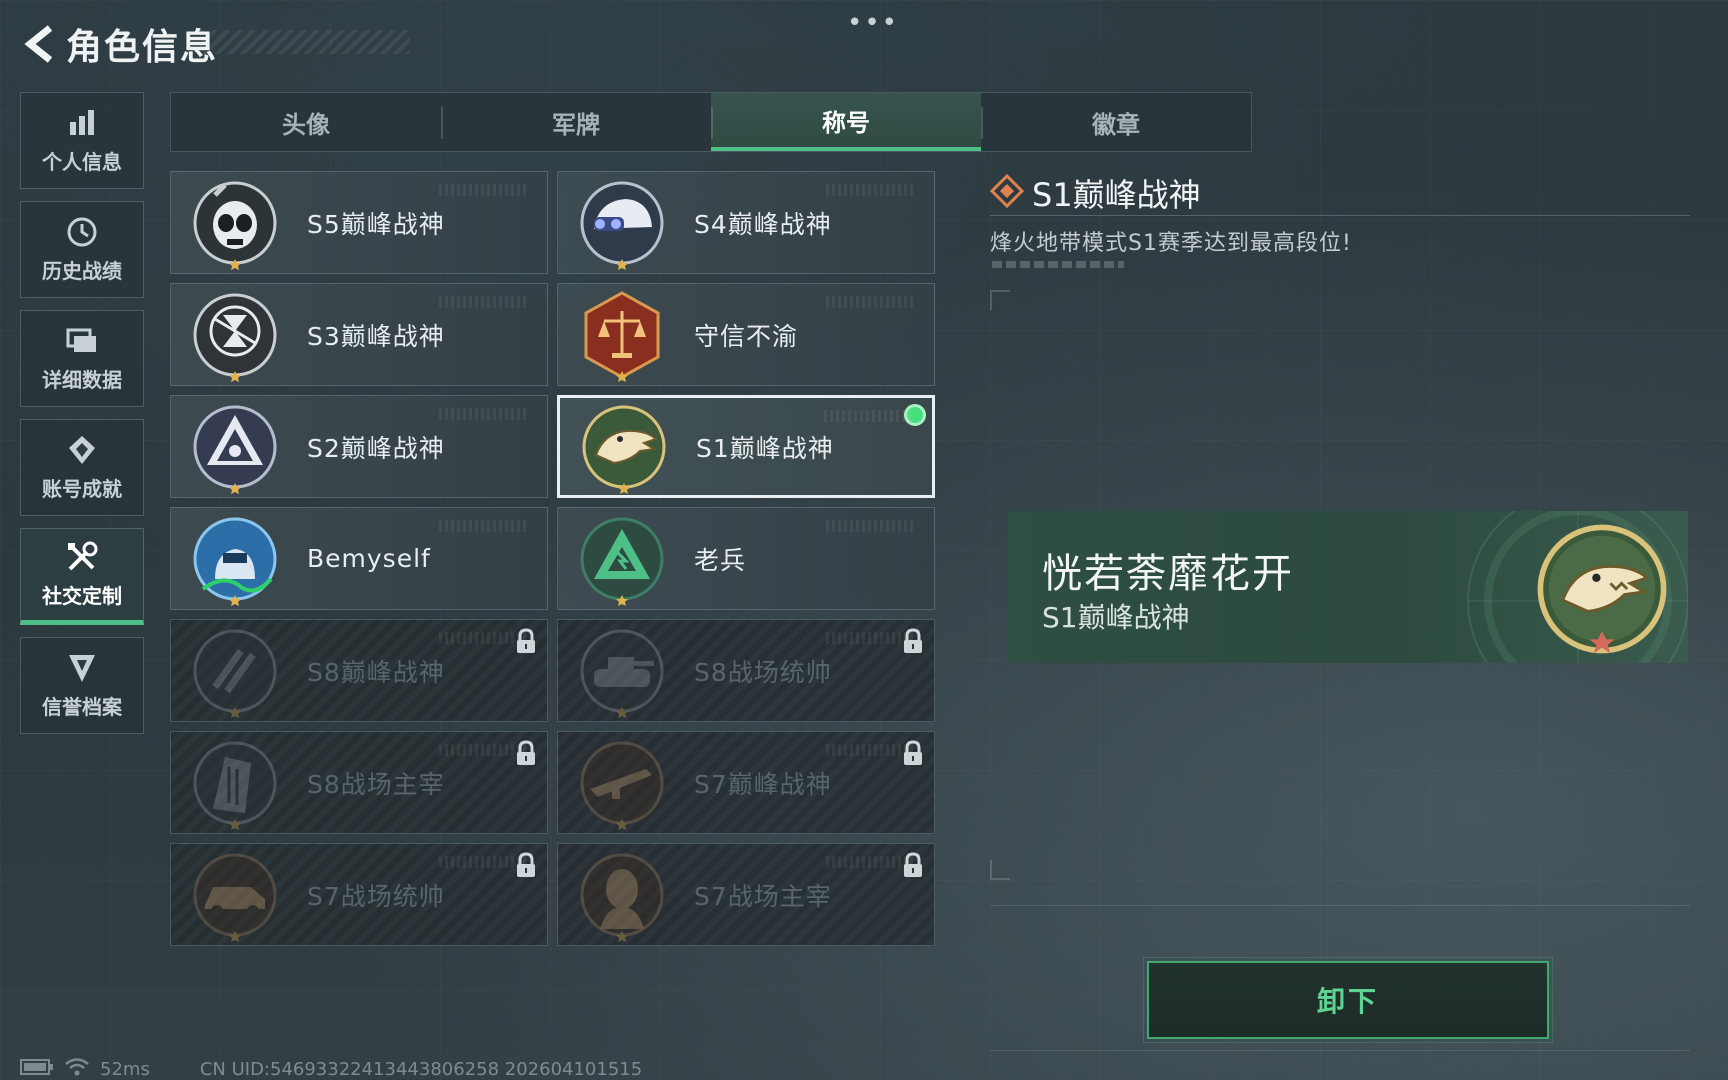  What do you see at coordinates (306, 122) in the screenshot?
I see `tab-avatar: 头像` at bounding box center [306, 122].